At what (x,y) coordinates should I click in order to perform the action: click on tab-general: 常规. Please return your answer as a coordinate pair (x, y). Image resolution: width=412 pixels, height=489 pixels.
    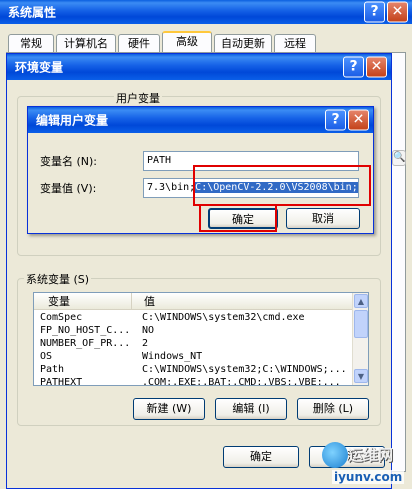
    Looking at the image, I should click on (31, 43).